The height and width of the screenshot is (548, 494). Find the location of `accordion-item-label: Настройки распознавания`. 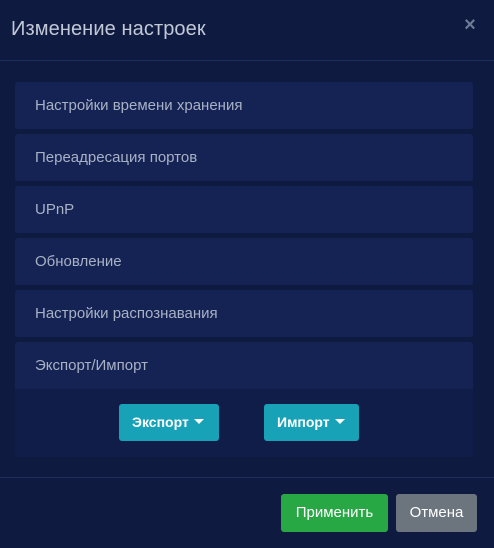

accordion-item-label: Настройки распознавания is located at coordinates (126, 313).